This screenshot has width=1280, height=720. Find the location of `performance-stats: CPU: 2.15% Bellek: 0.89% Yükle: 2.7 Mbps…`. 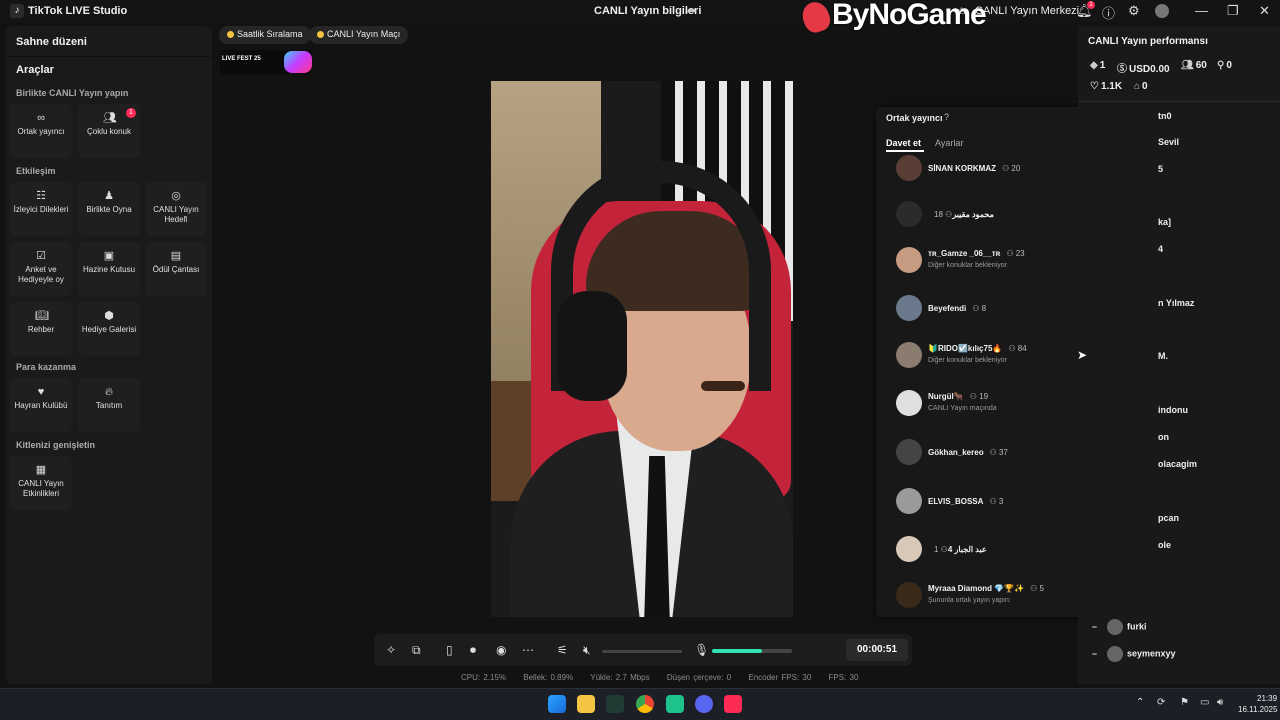

performance-stats: CPU: 2.15% Bellek: 0.89% Yükle: 2.7 Mbps… is located at coordinates (666, 677).